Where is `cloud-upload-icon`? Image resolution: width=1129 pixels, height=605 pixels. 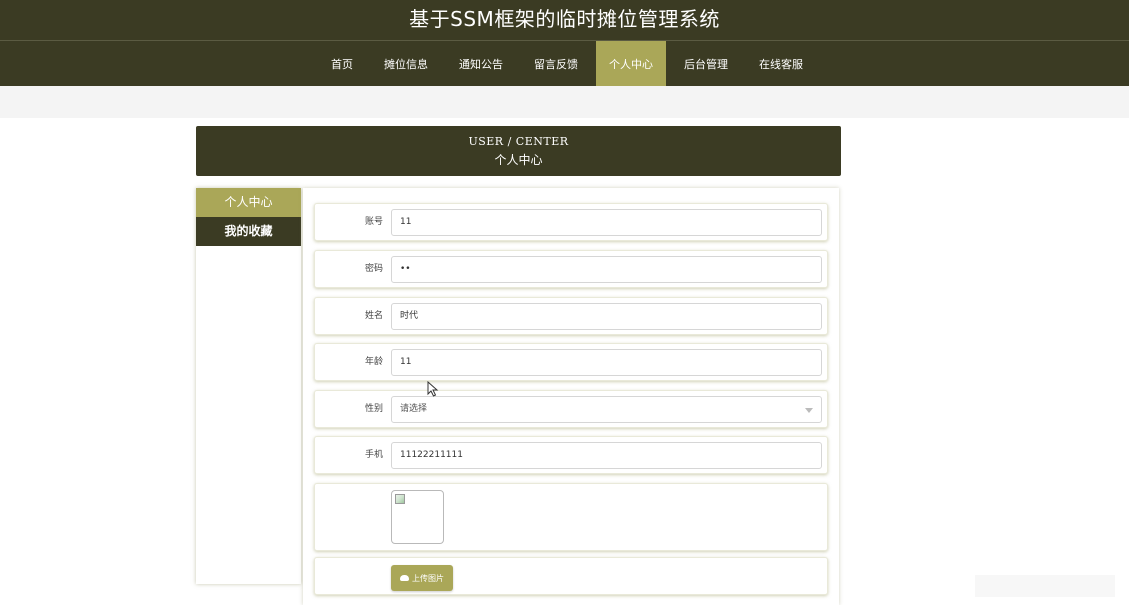
cloud-upload-icon is located at coordinates (404, 578).